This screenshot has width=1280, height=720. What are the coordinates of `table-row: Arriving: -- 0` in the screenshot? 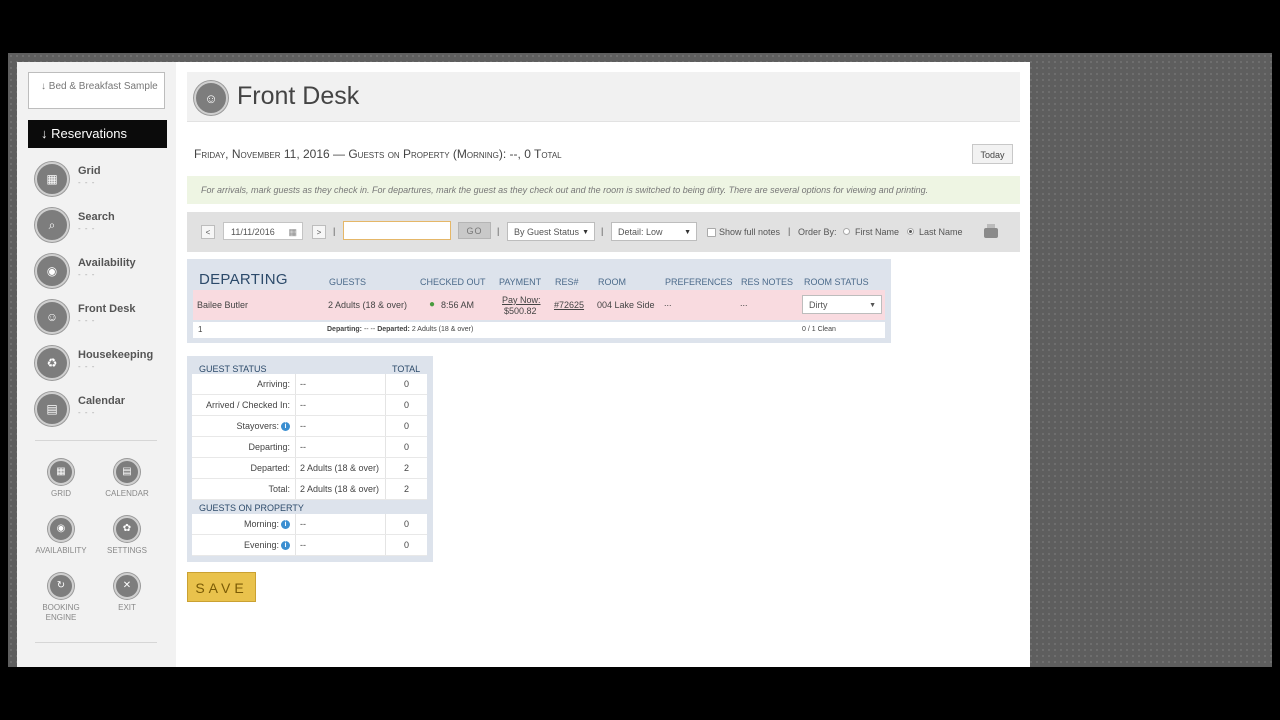 It's located at (309, 384).